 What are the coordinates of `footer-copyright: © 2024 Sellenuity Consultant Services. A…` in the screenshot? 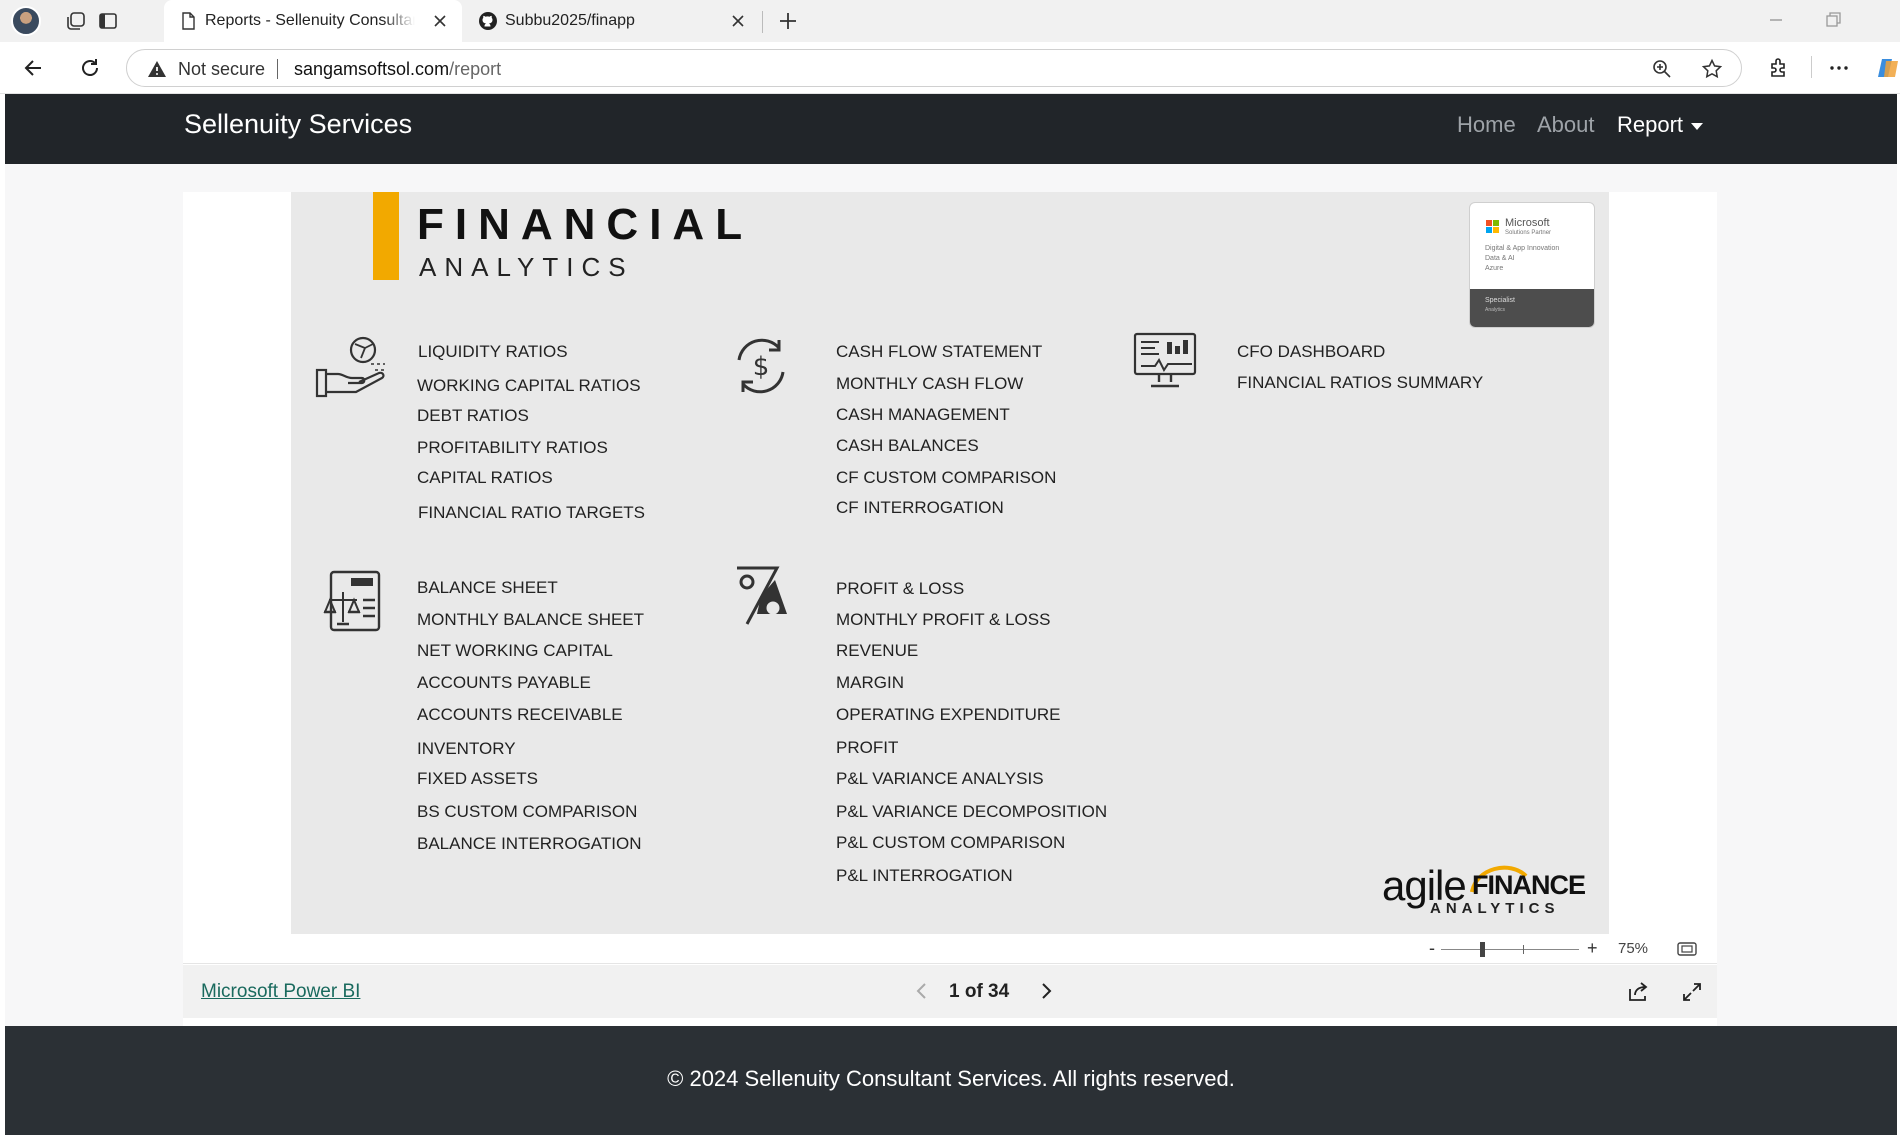 It's located at (951, 1078).